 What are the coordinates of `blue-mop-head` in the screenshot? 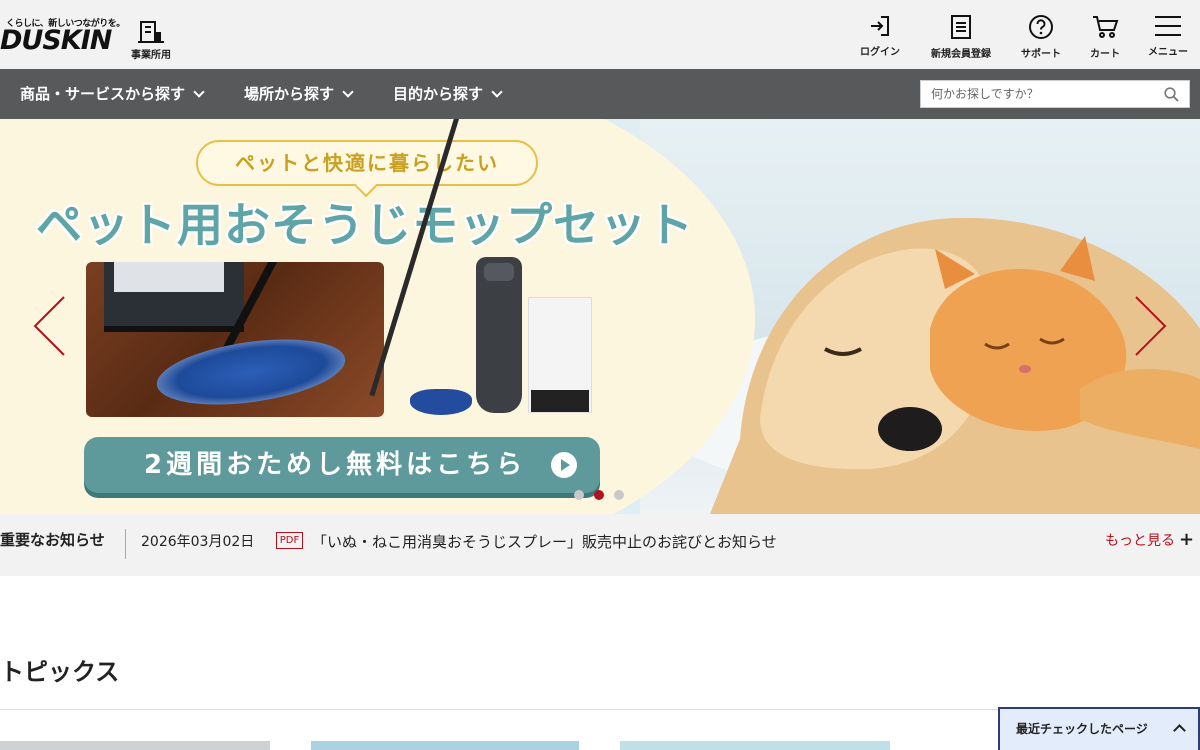 It's located at (251, 372).